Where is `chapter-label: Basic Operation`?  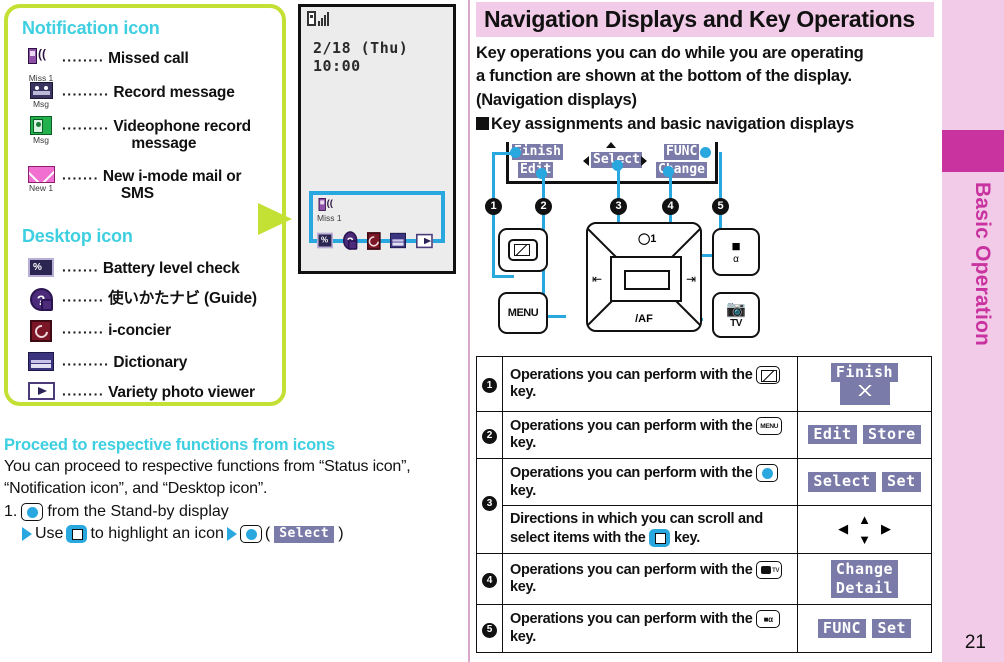 chapter-label: Basic Operation is located at coordinates (982, 264).